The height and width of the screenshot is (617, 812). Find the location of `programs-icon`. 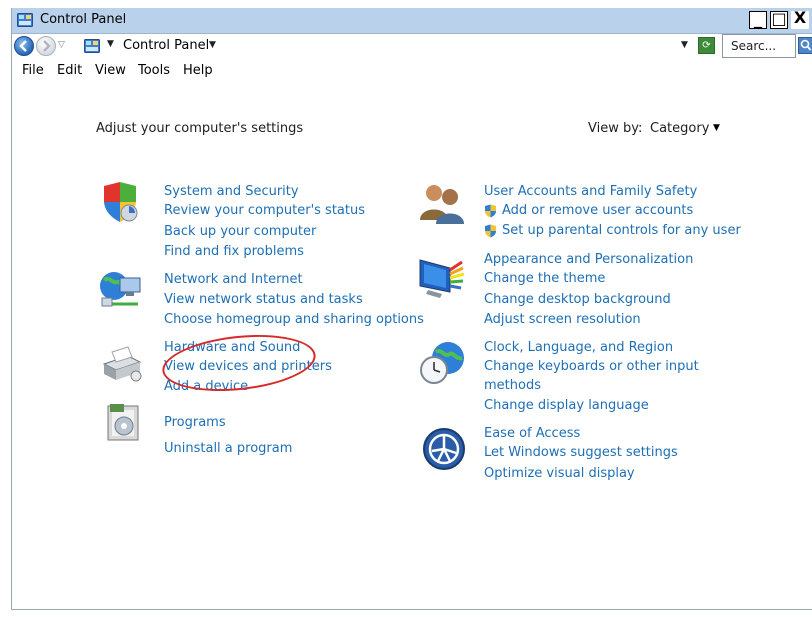

programs-icon is located at coordinates (123, 422).